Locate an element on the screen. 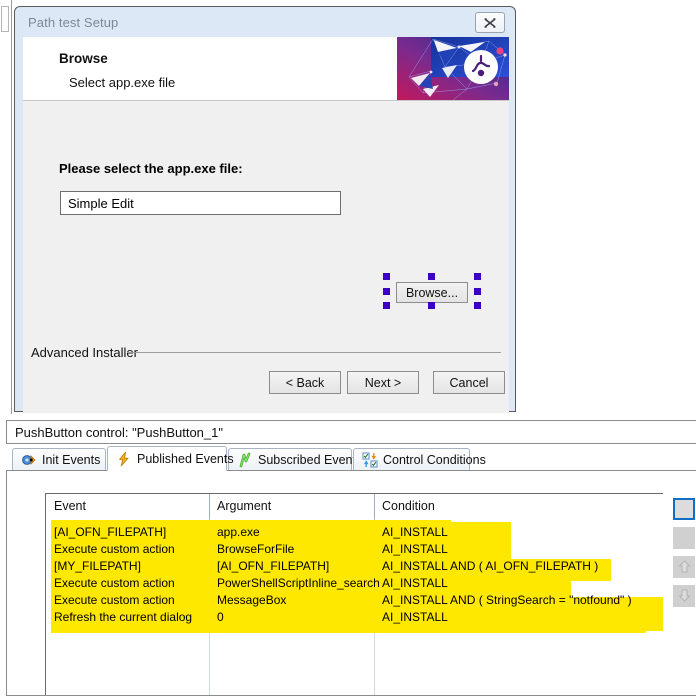  dialog-title: Path test Setup is located at coordinates (73, 22).